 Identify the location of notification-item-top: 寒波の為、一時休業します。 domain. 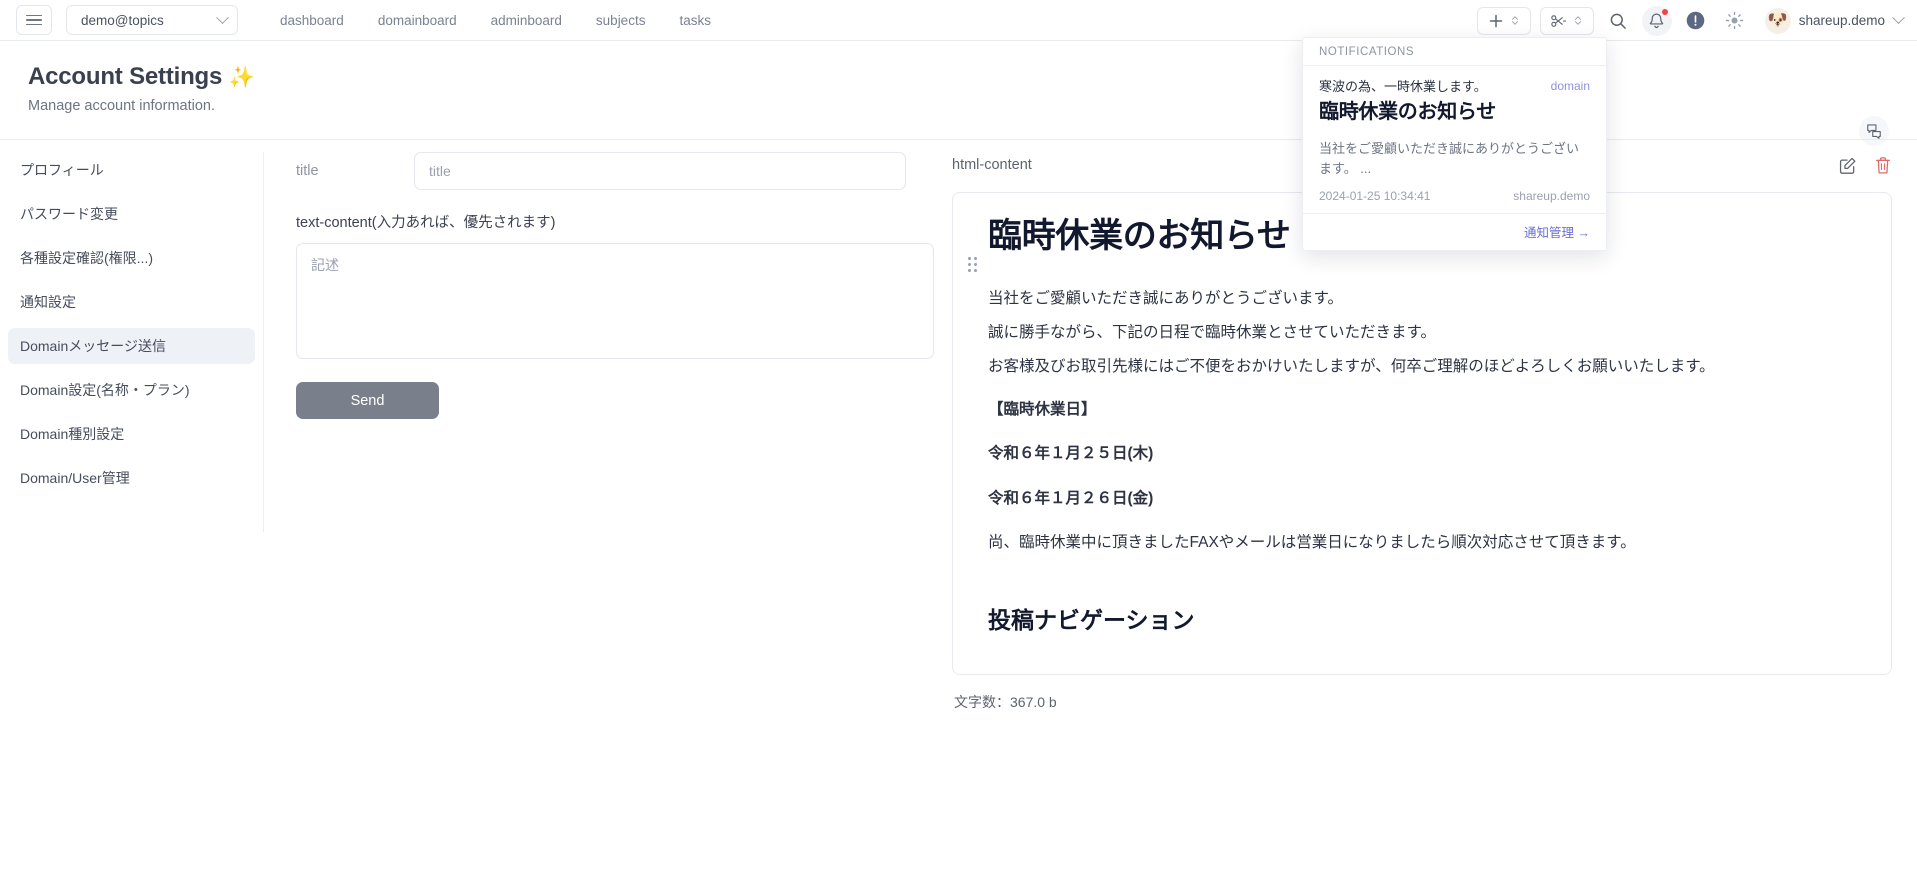
(1454, 87).